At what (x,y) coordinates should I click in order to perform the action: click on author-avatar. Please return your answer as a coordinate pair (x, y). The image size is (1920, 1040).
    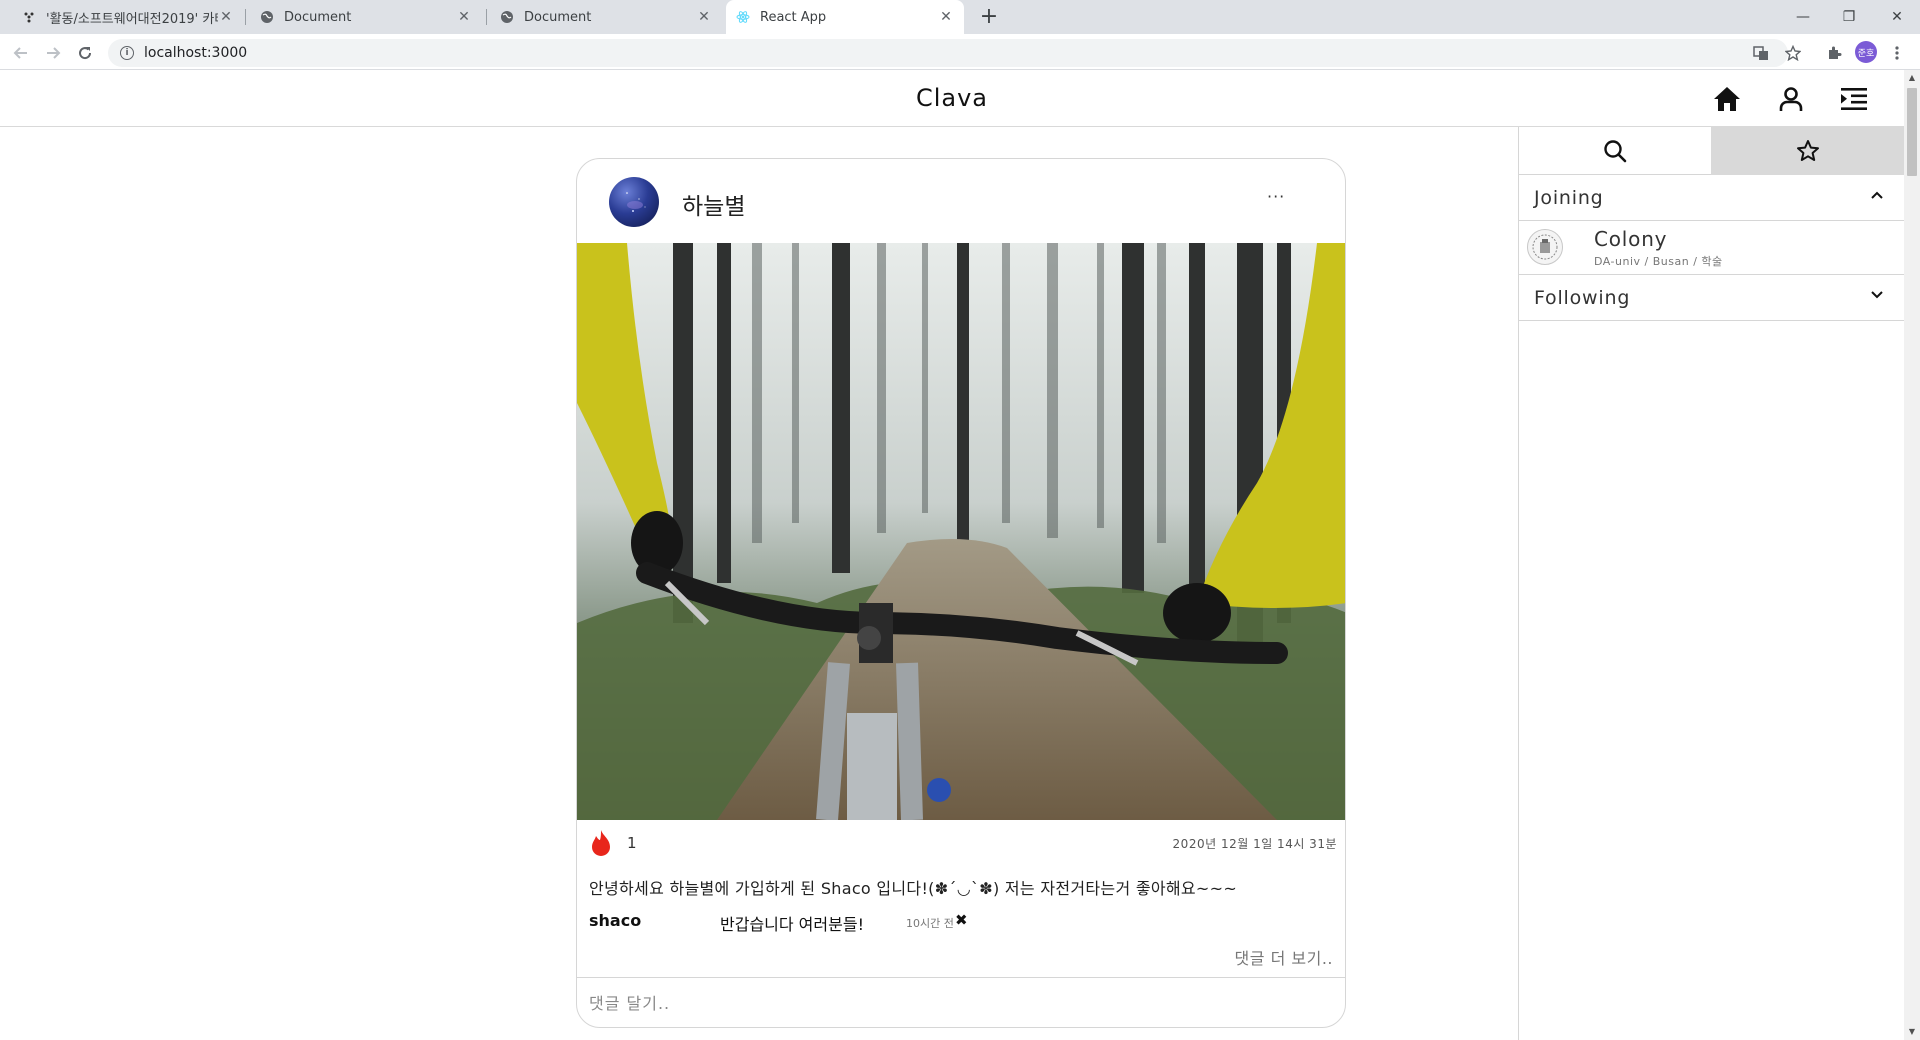
    Looking at the image, I should click on (634, 202).